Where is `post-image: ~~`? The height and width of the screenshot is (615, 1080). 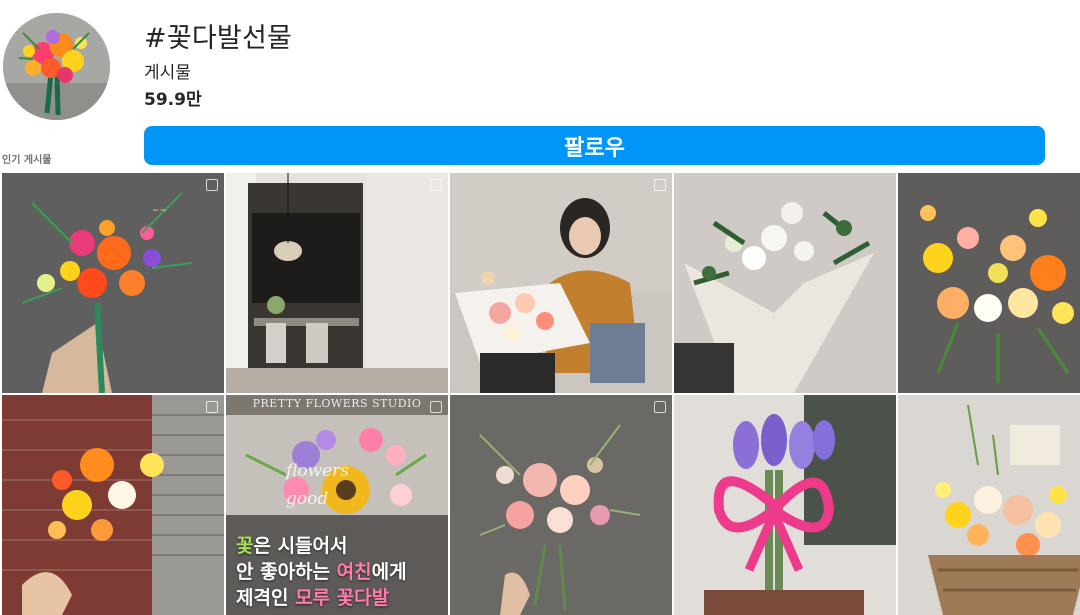
post-image: ~~ is located at coordinates (113, 283).